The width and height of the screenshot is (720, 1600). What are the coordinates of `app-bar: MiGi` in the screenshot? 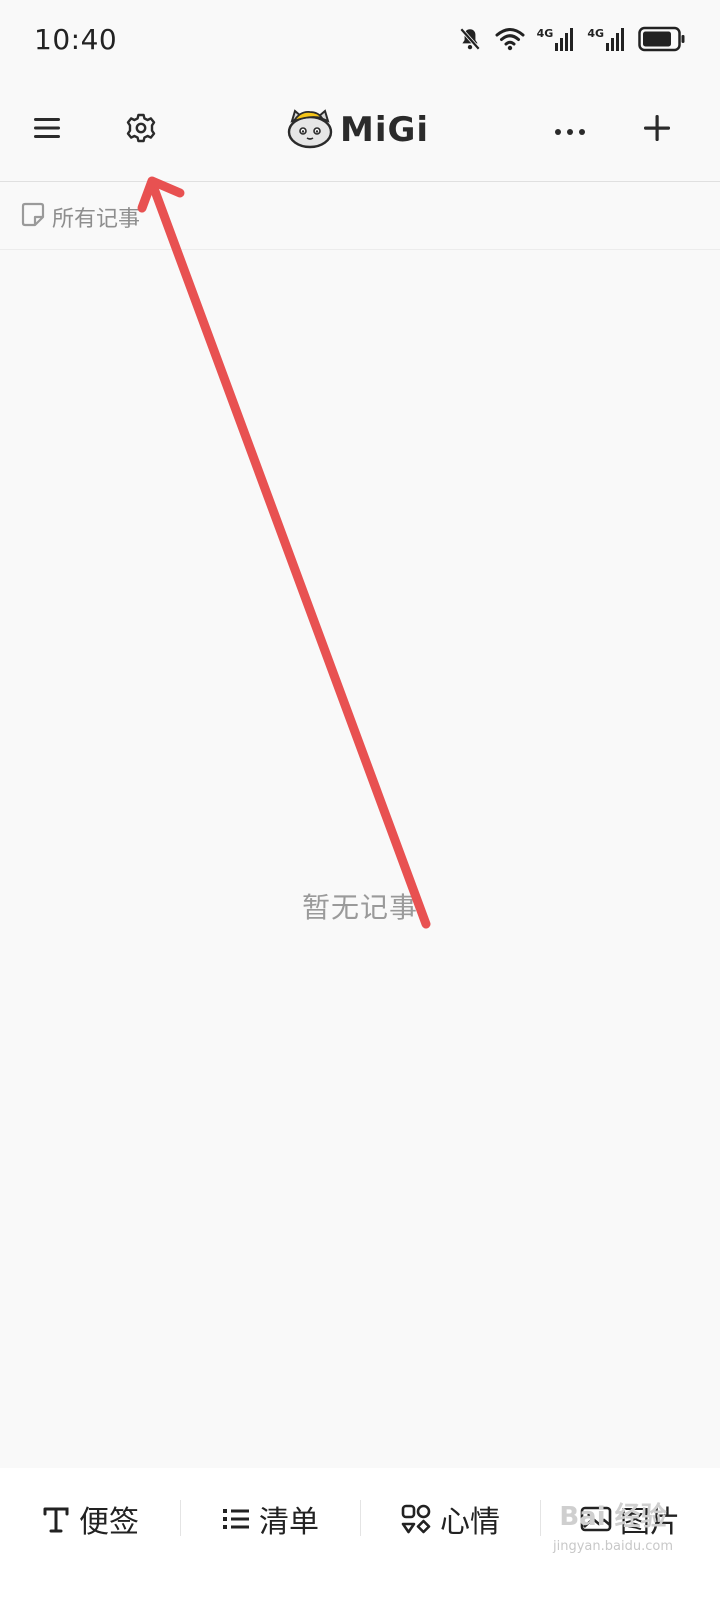 It's located at (360, 130).